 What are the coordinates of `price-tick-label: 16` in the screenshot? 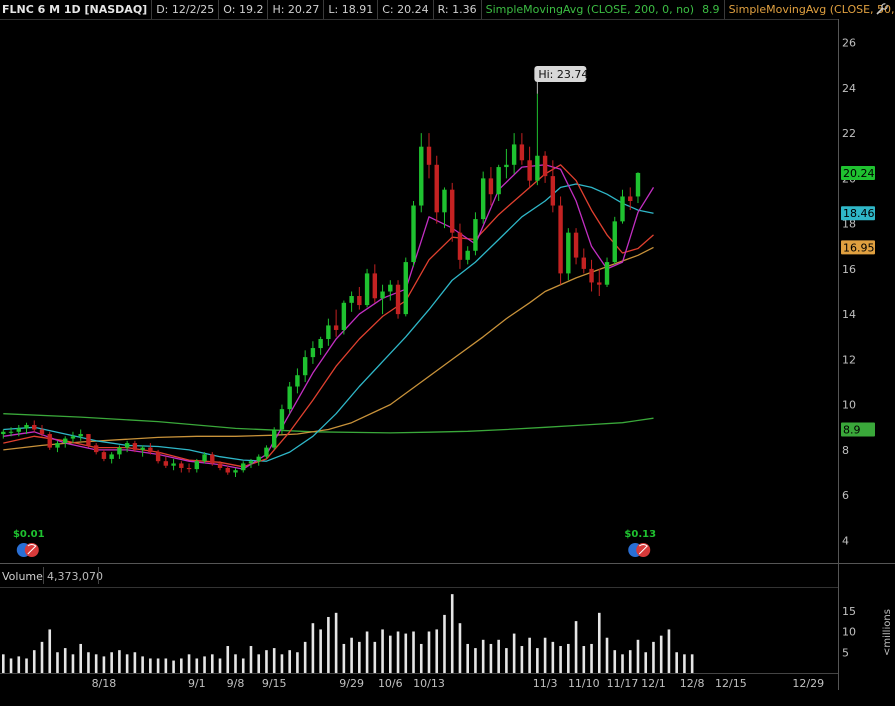 It's located at (849, 269).